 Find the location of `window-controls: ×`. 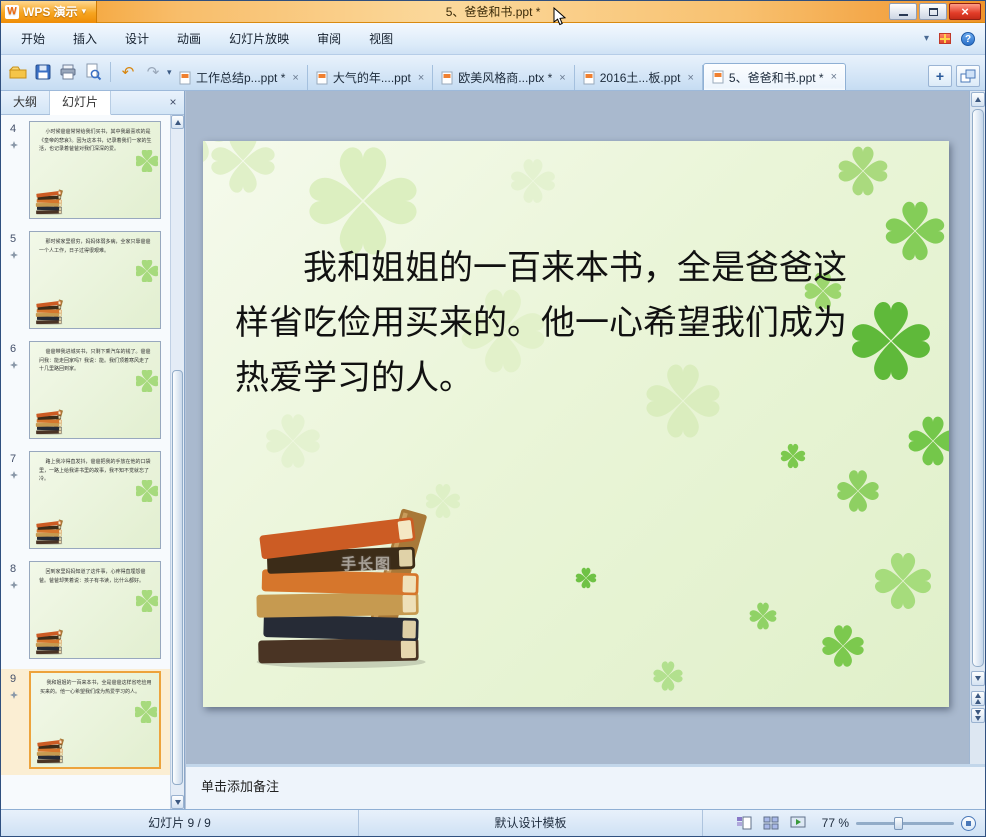

window-controls: × is located at coordinates (937, 11).